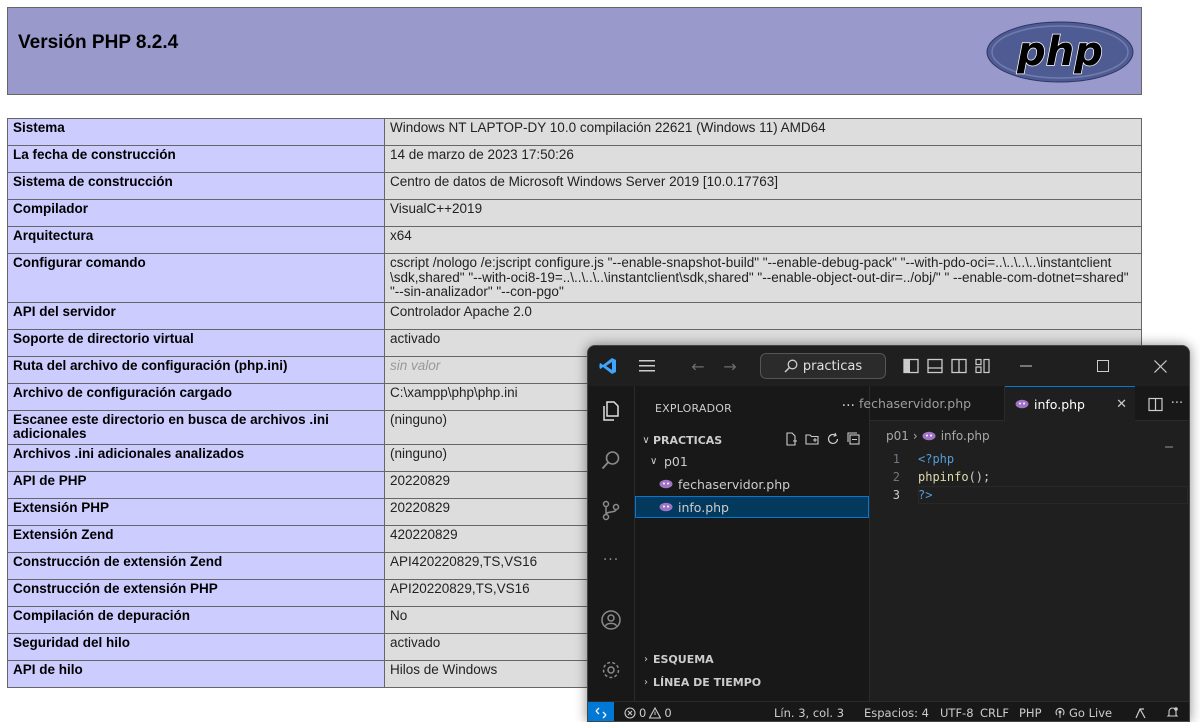 This screenshot has height=722, width=1200. What do you see at coordinates (848, 406) in the screenshot?
I see `explorer-more-actions: ···` at bounding box center [848, 406].